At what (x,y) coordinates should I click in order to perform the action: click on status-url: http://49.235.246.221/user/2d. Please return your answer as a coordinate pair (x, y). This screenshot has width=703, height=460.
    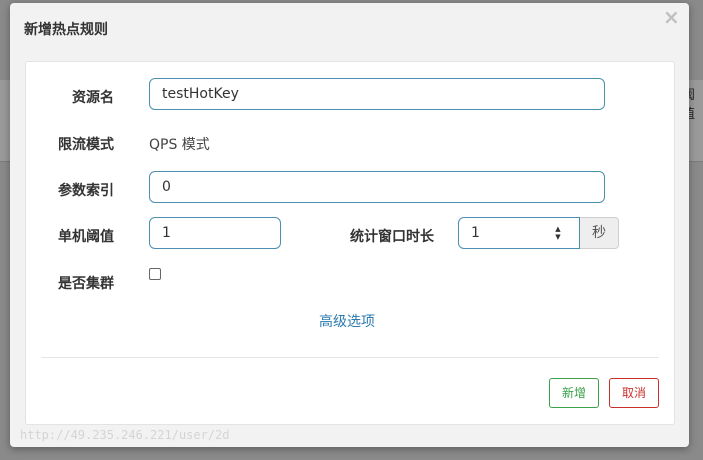
    Looking at the image, I should click on (125, 435).